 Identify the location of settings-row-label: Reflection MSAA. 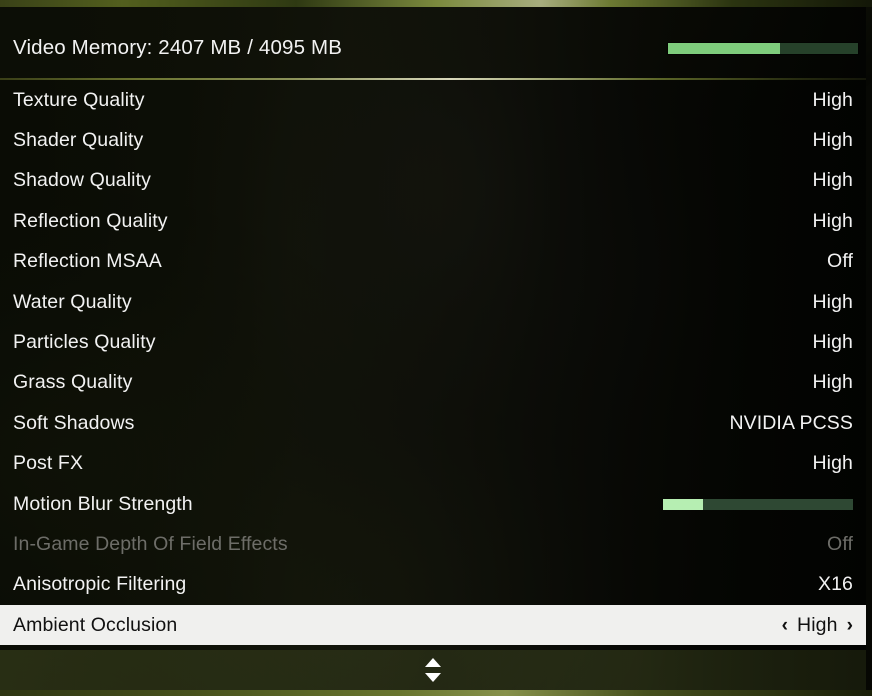
(87, 261).